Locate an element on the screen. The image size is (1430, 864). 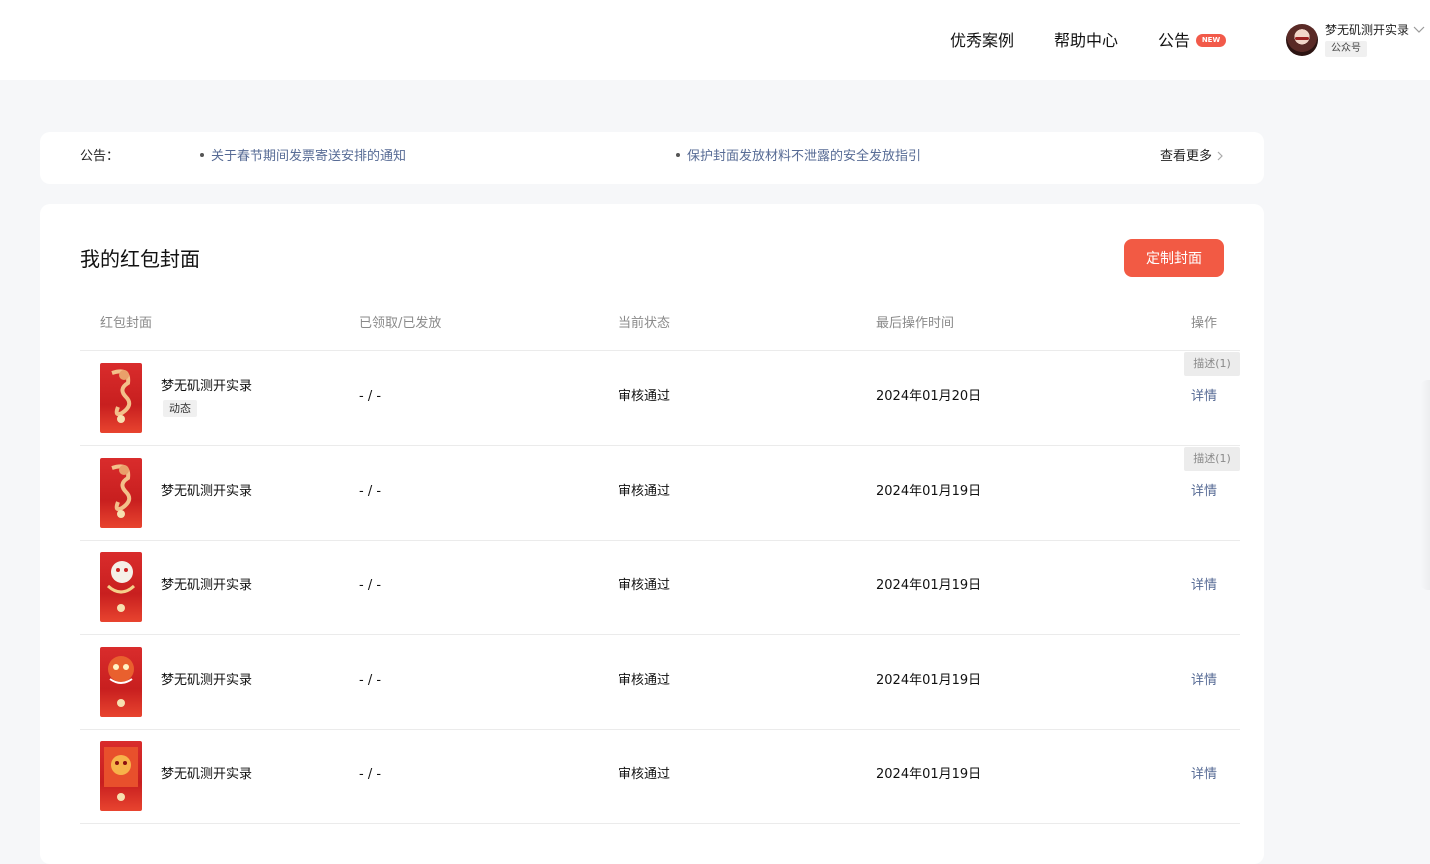
last-modified-time: 2024年01月20日 is located at coordinates (929, 396).